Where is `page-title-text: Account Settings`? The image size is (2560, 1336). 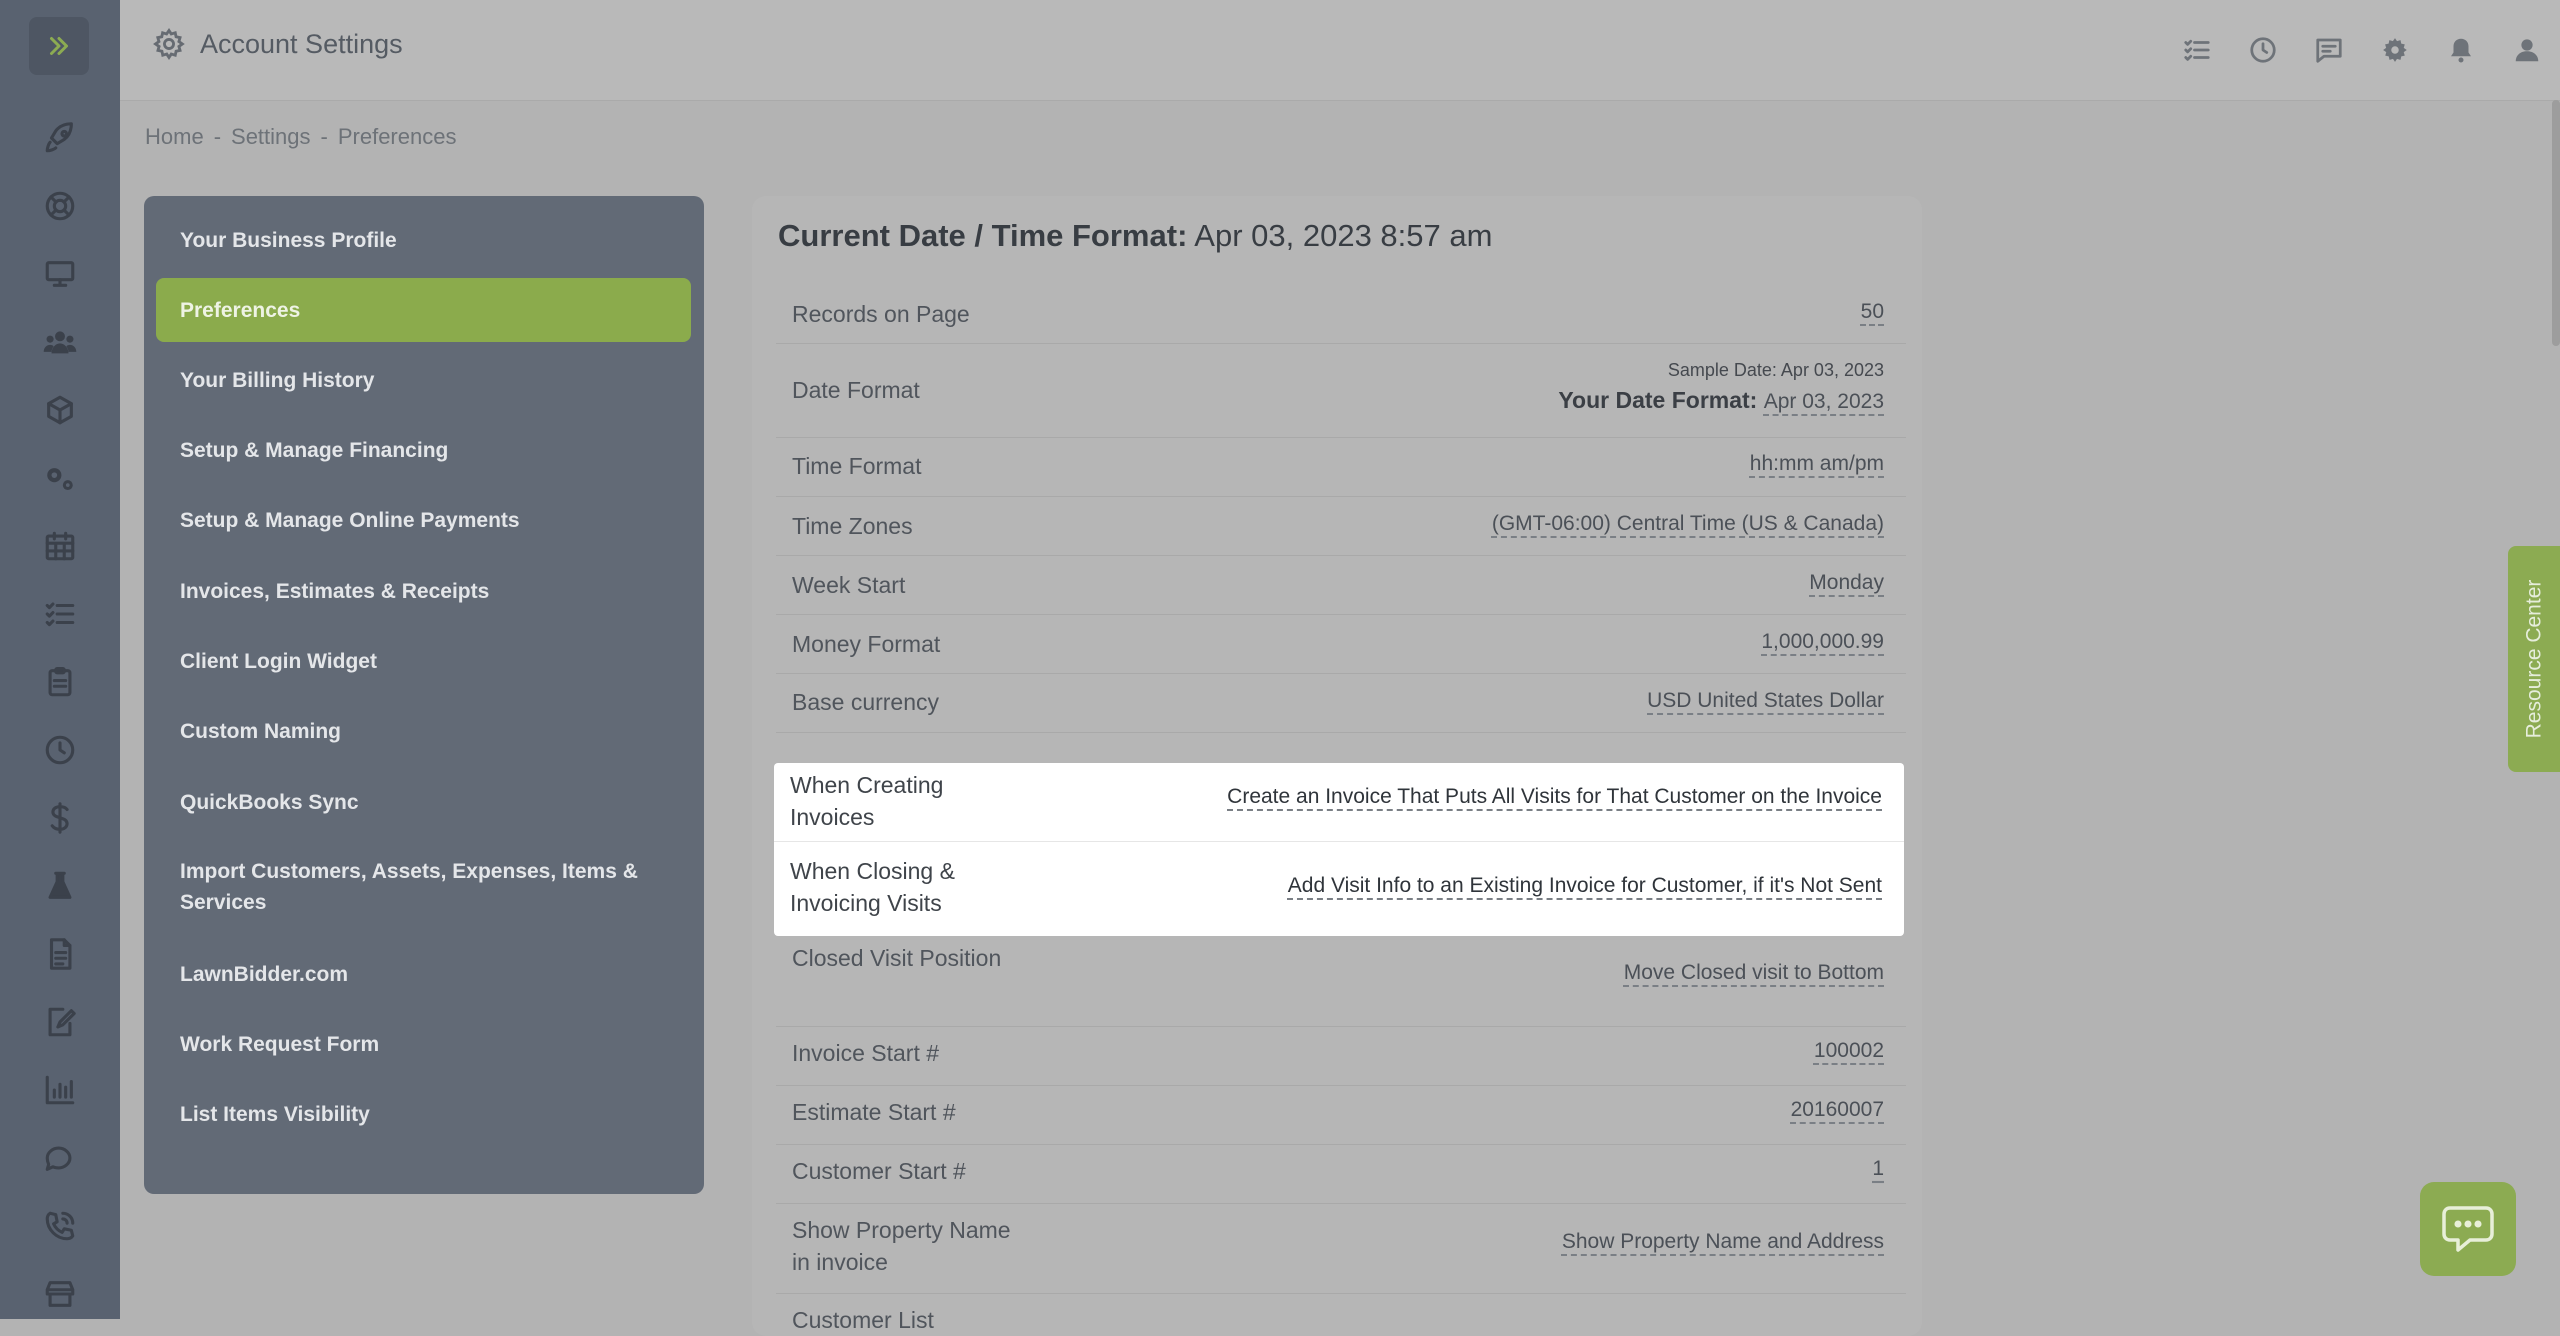 page-title-text: Account Settings is located at coordinates (301, 43).